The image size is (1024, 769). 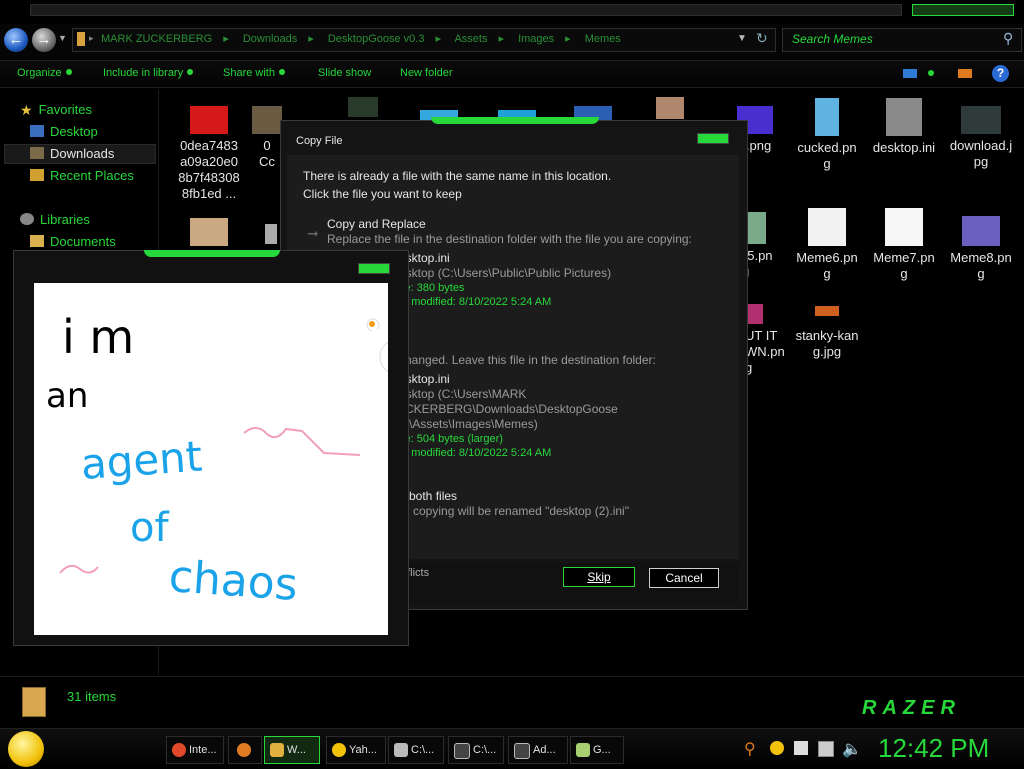 What do you see at coordinates (376, 39) in the screenshot?
I see `breadcrumb-item: DesktopGoose v0.3` at bounding box center [376, 39].